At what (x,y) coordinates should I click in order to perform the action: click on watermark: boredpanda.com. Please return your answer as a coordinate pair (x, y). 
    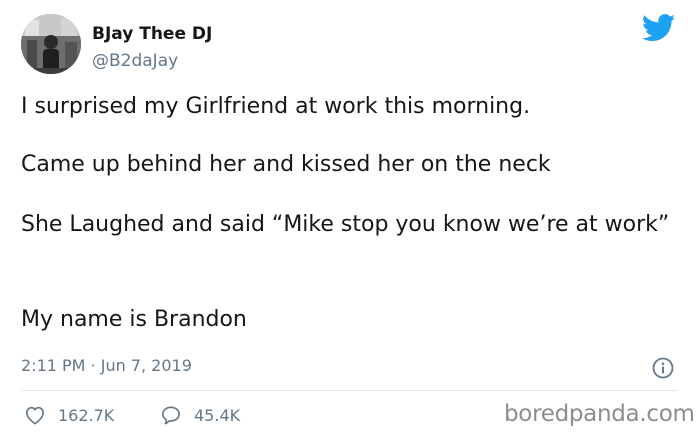
    Looking at the image, I should click on (599, 414).